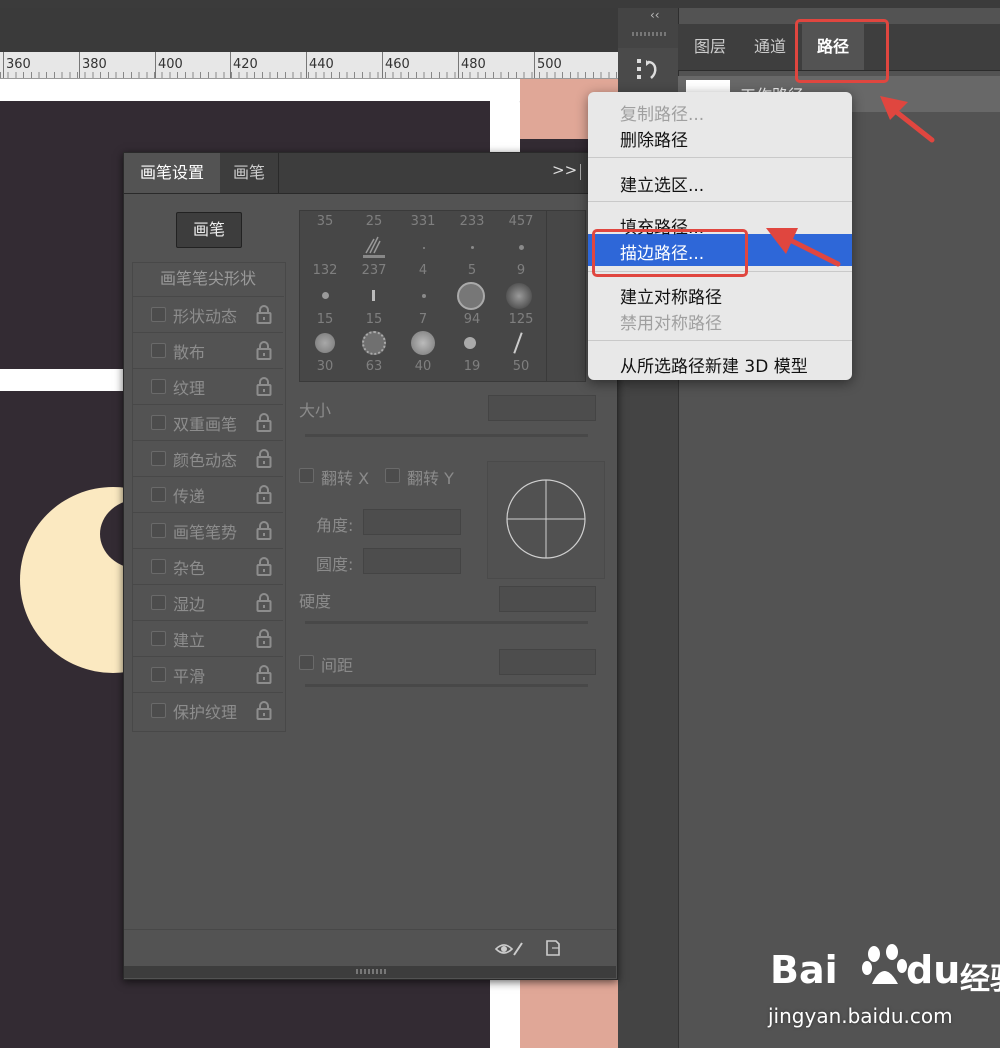  Describe the element at coordinates (208, 494) in the screenshot. I see `option-transfer: 传递` at that location.